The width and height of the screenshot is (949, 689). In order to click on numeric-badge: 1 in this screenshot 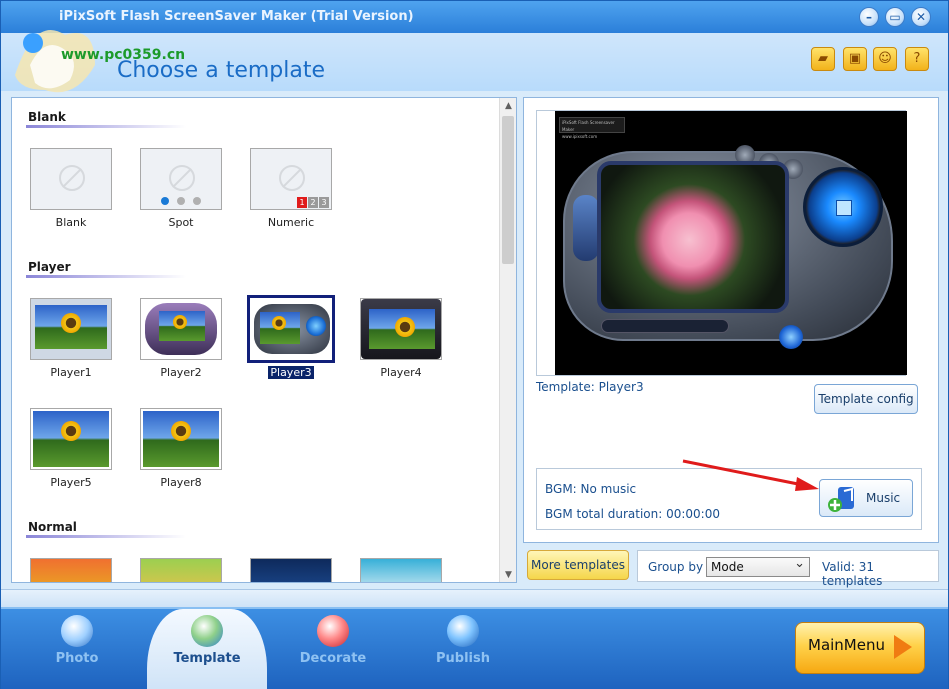, I will do `click(302, 202)`.